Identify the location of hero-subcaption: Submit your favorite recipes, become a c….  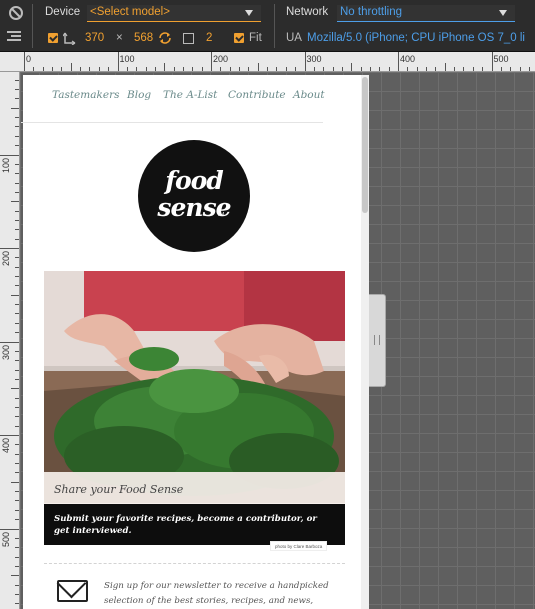
(194, 524).